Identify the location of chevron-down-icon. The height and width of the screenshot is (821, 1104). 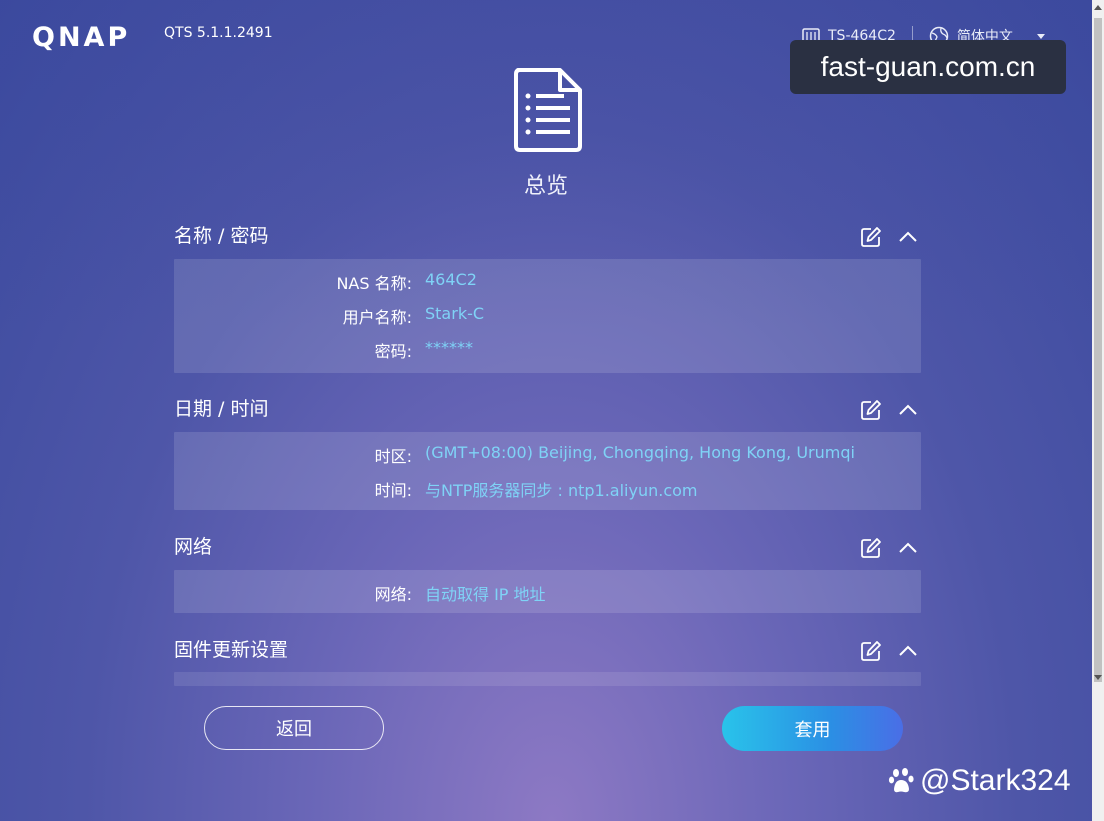
(1040, 36).